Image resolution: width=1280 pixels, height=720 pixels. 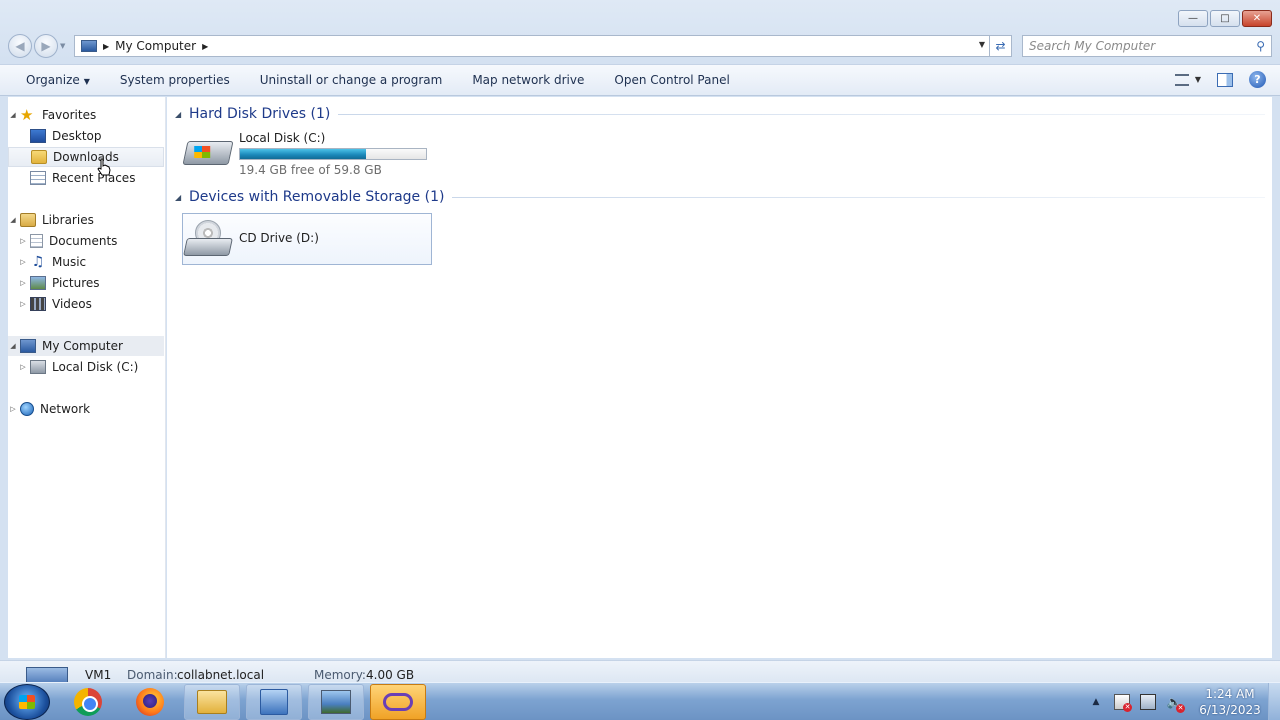 I want to click on network-status-icon, so click(x=1148, y=702).